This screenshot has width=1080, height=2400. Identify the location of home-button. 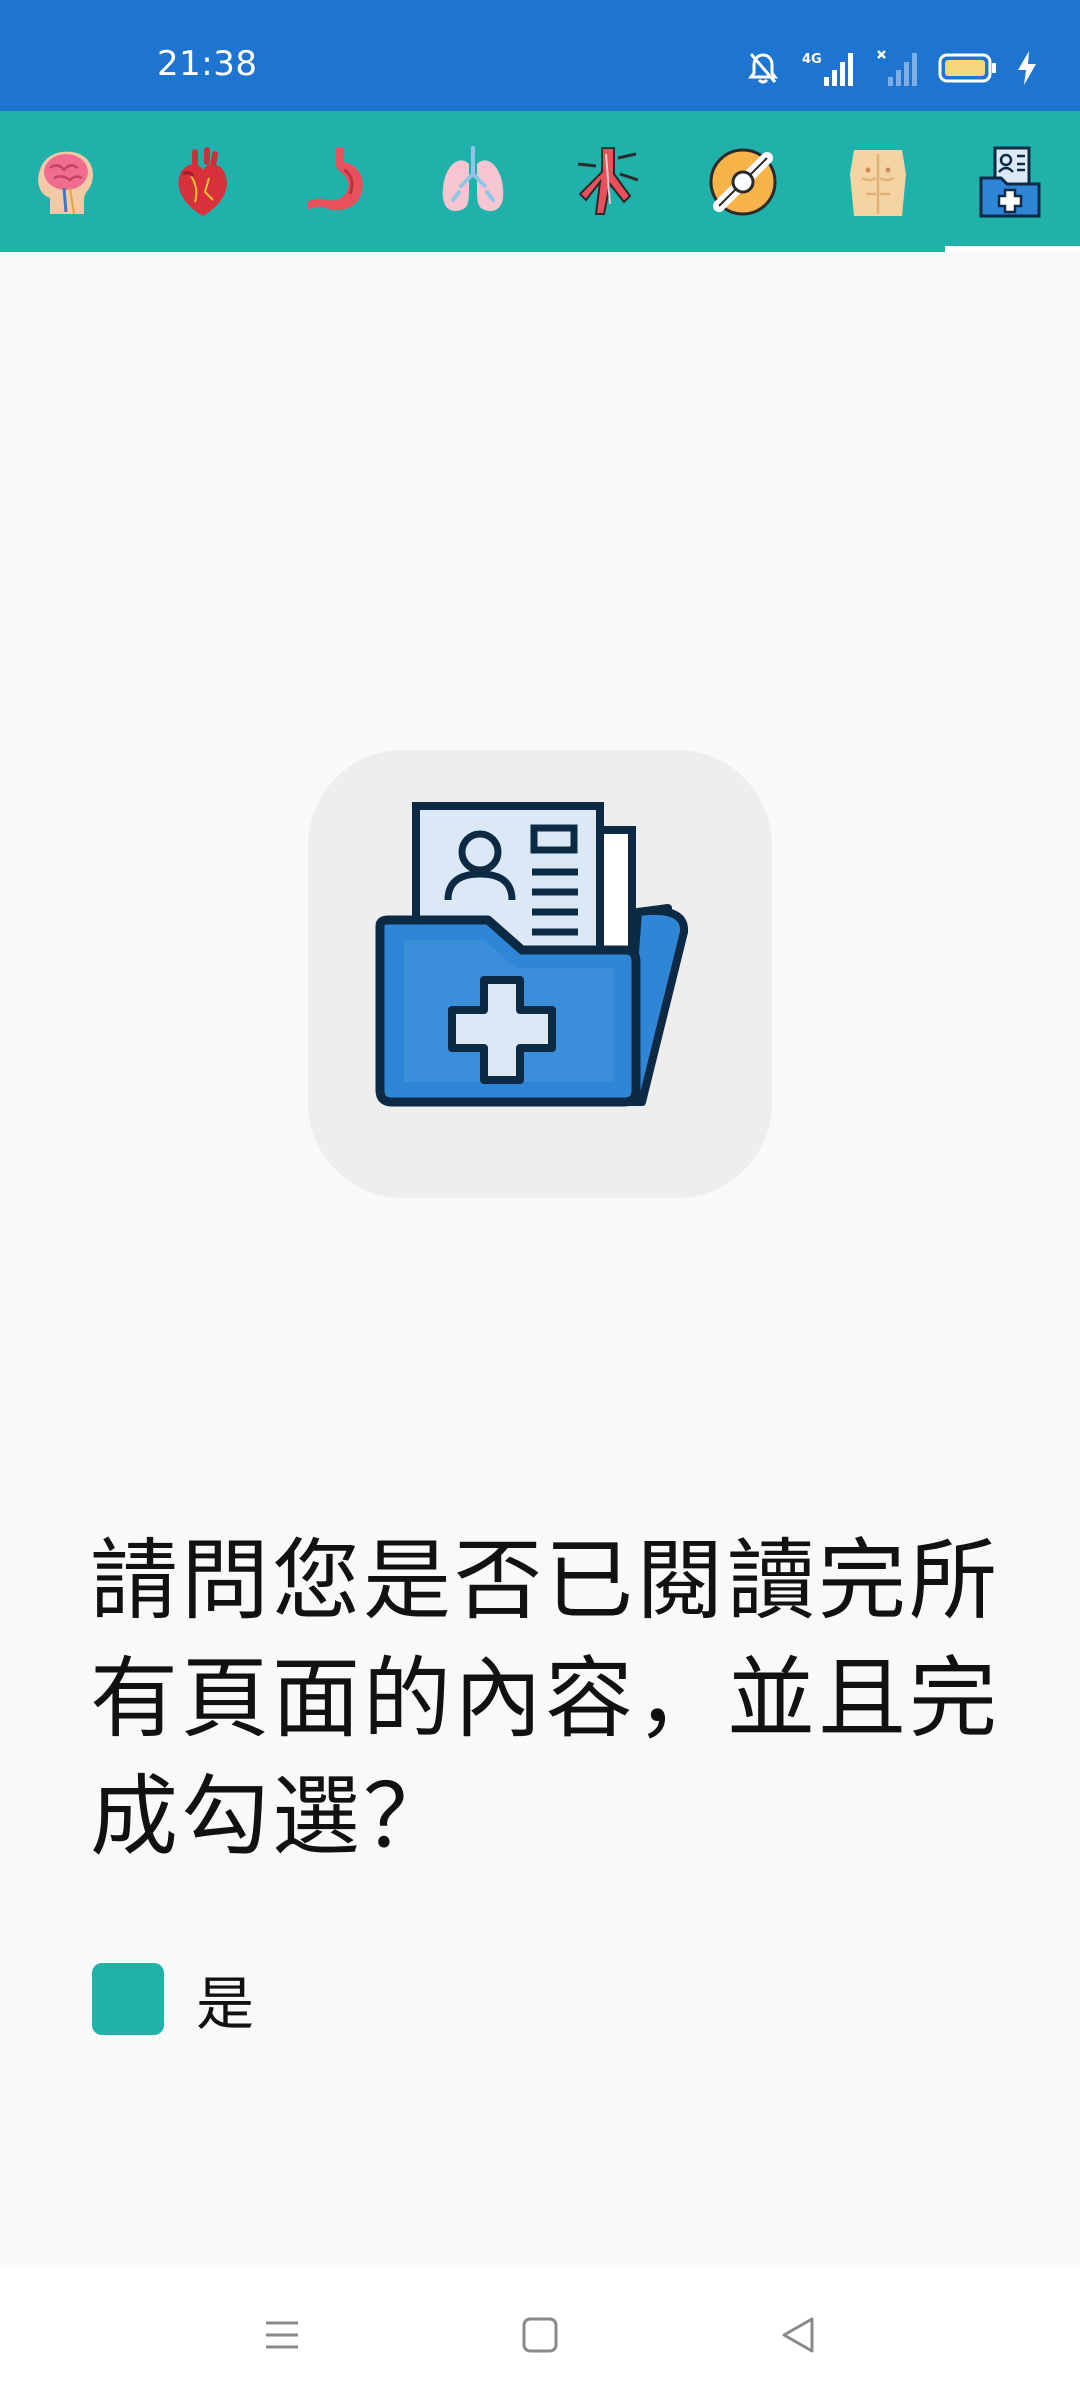
(540, 2335).